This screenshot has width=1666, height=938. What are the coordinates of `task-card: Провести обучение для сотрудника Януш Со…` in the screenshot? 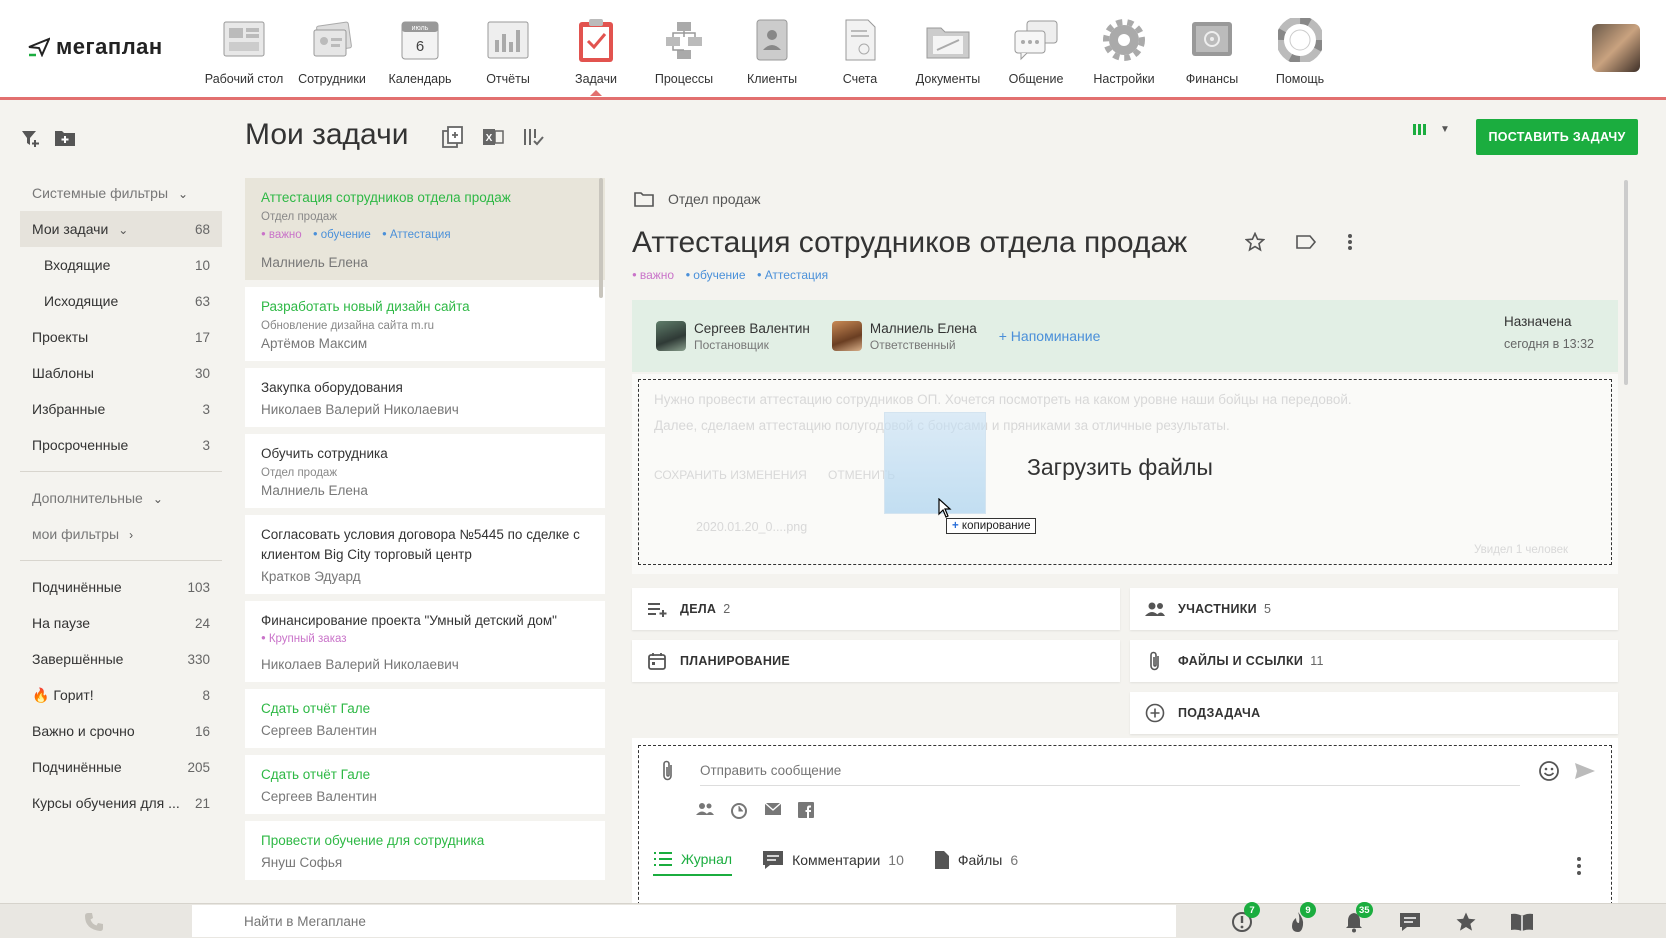 It's located at (425, 850).